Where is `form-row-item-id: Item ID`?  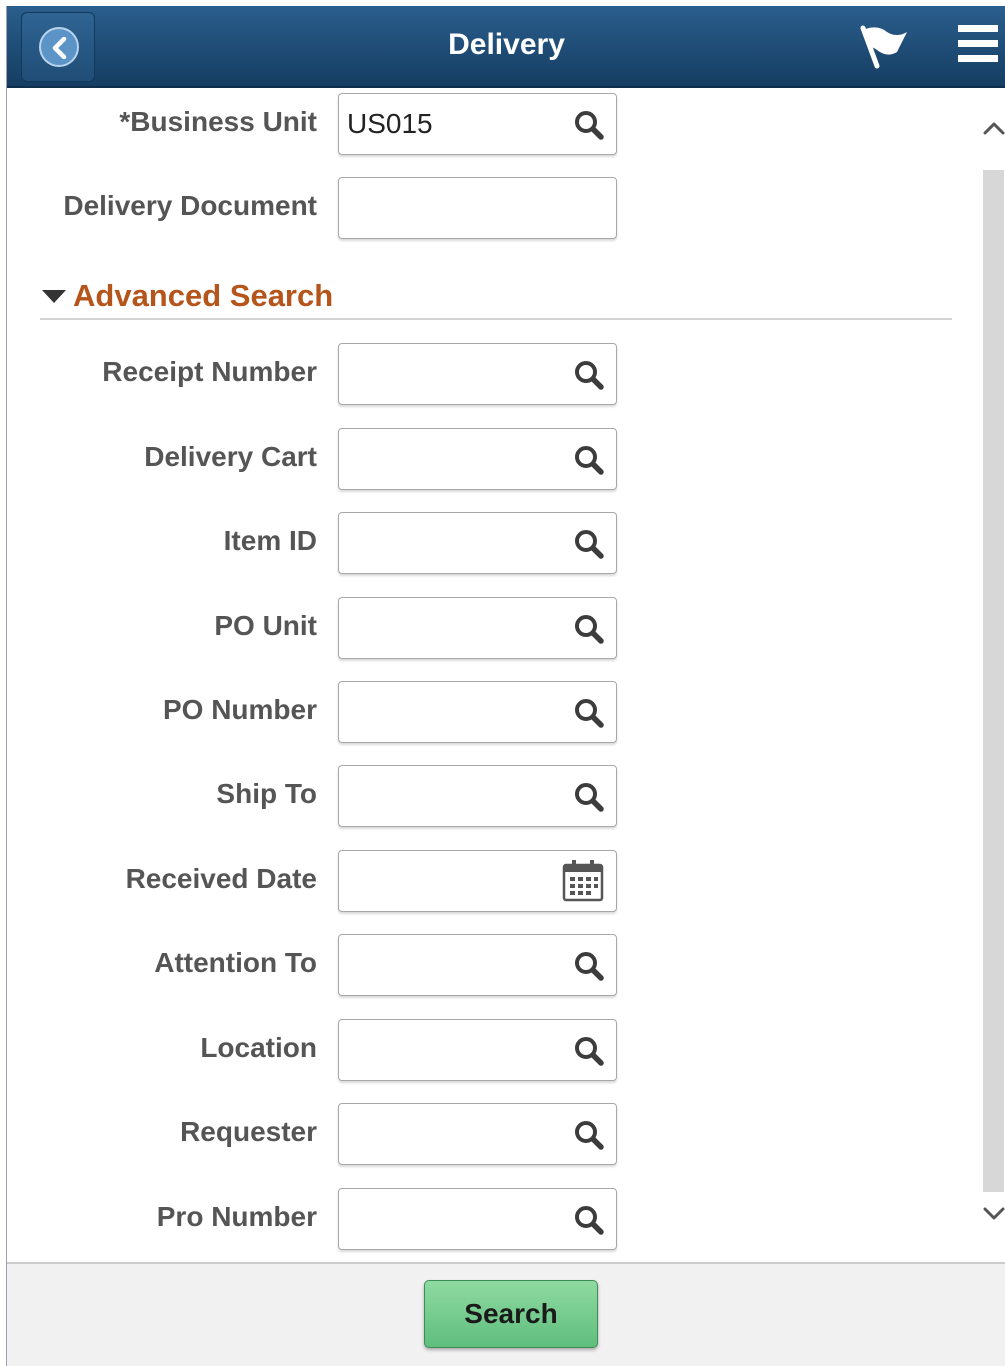
form-row-item-id: Item ID is located at coordinates (494, 543).